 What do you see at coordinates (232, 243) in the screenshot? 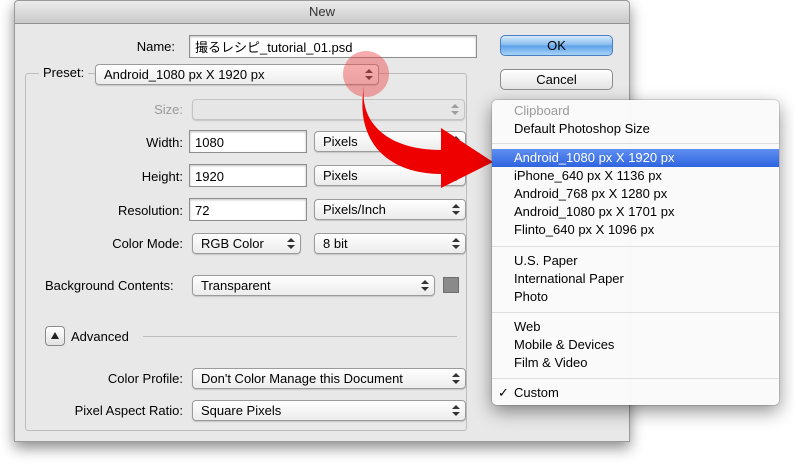
I see `color-mode-value: RGB Color` at bounding box center [232, 243].